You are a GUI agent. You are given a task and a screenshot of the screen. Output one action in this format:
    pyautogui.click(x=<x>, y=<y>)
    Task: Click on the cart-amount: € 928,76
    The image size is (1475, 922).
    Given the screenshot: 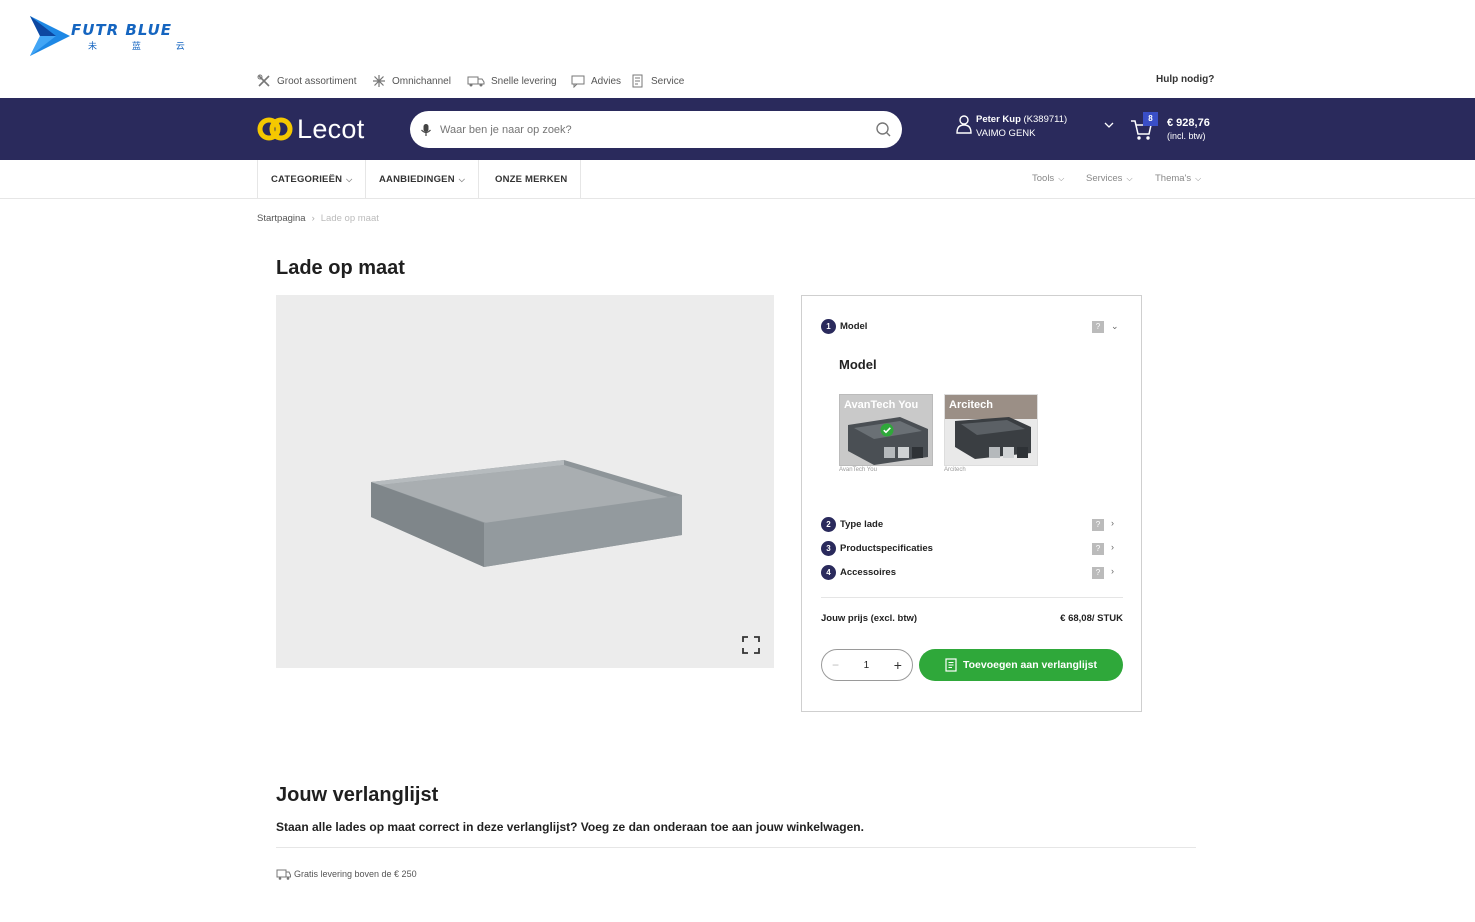 What is the action you would take?
    pyautogui.click(x=1188, y=123)
    